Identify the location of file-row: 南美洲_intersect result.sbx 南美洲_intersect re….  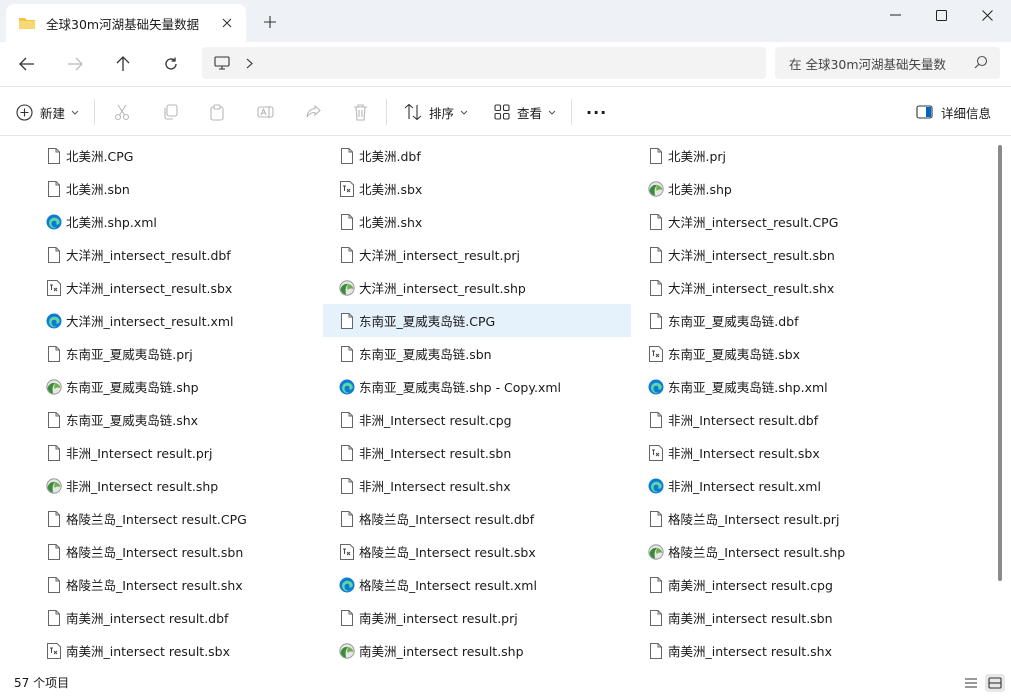
(500, 650).